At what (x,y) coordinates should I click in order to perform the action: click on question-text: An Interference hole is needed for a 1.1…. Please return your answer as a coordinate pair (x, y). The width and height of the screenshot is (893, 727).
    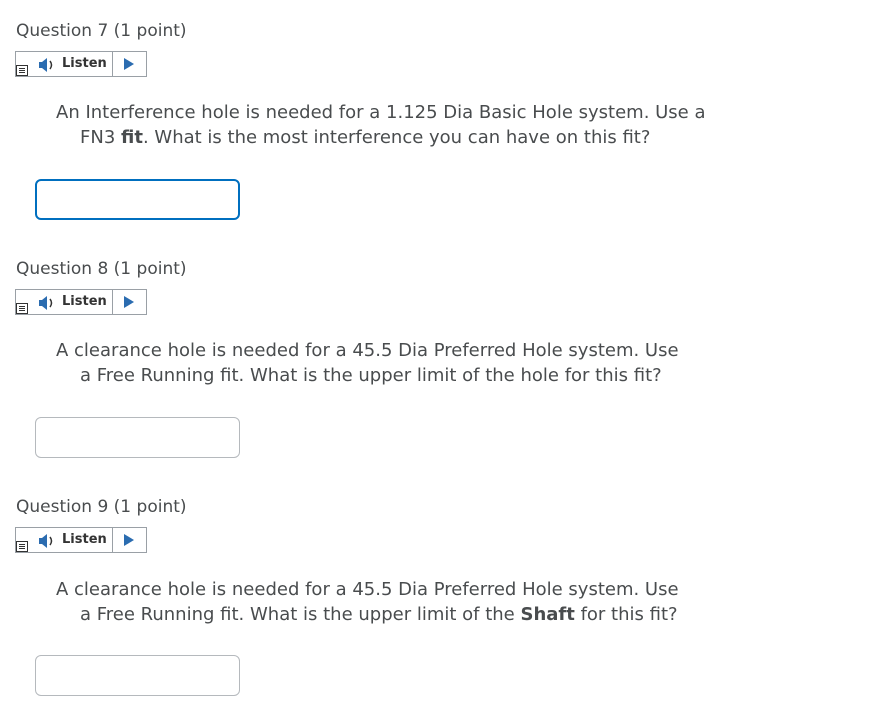
    Looking at the image, I should click on (406, 125).